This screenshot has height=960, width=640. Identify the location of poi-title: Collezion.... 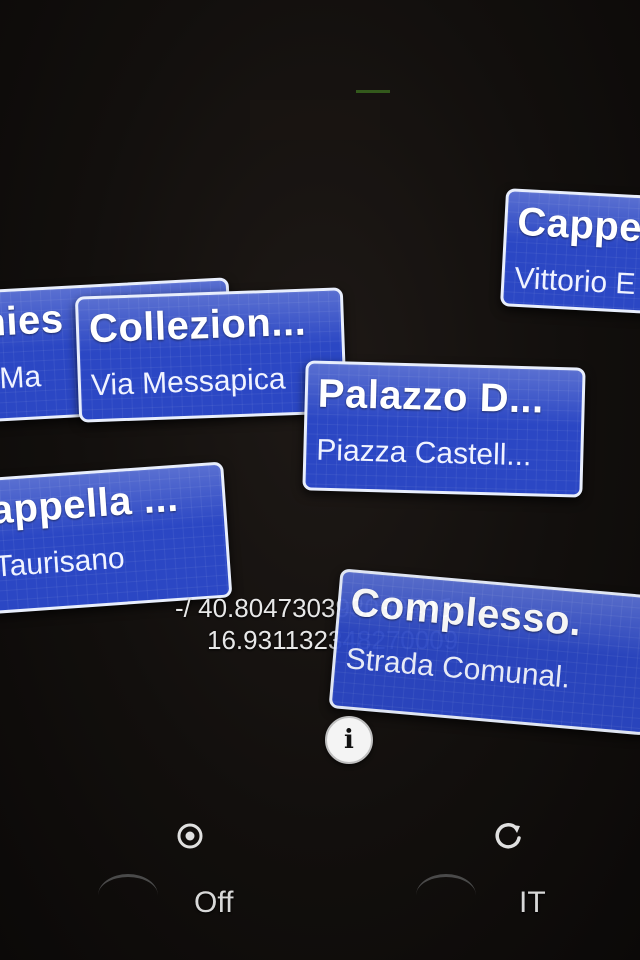
(197, 325).